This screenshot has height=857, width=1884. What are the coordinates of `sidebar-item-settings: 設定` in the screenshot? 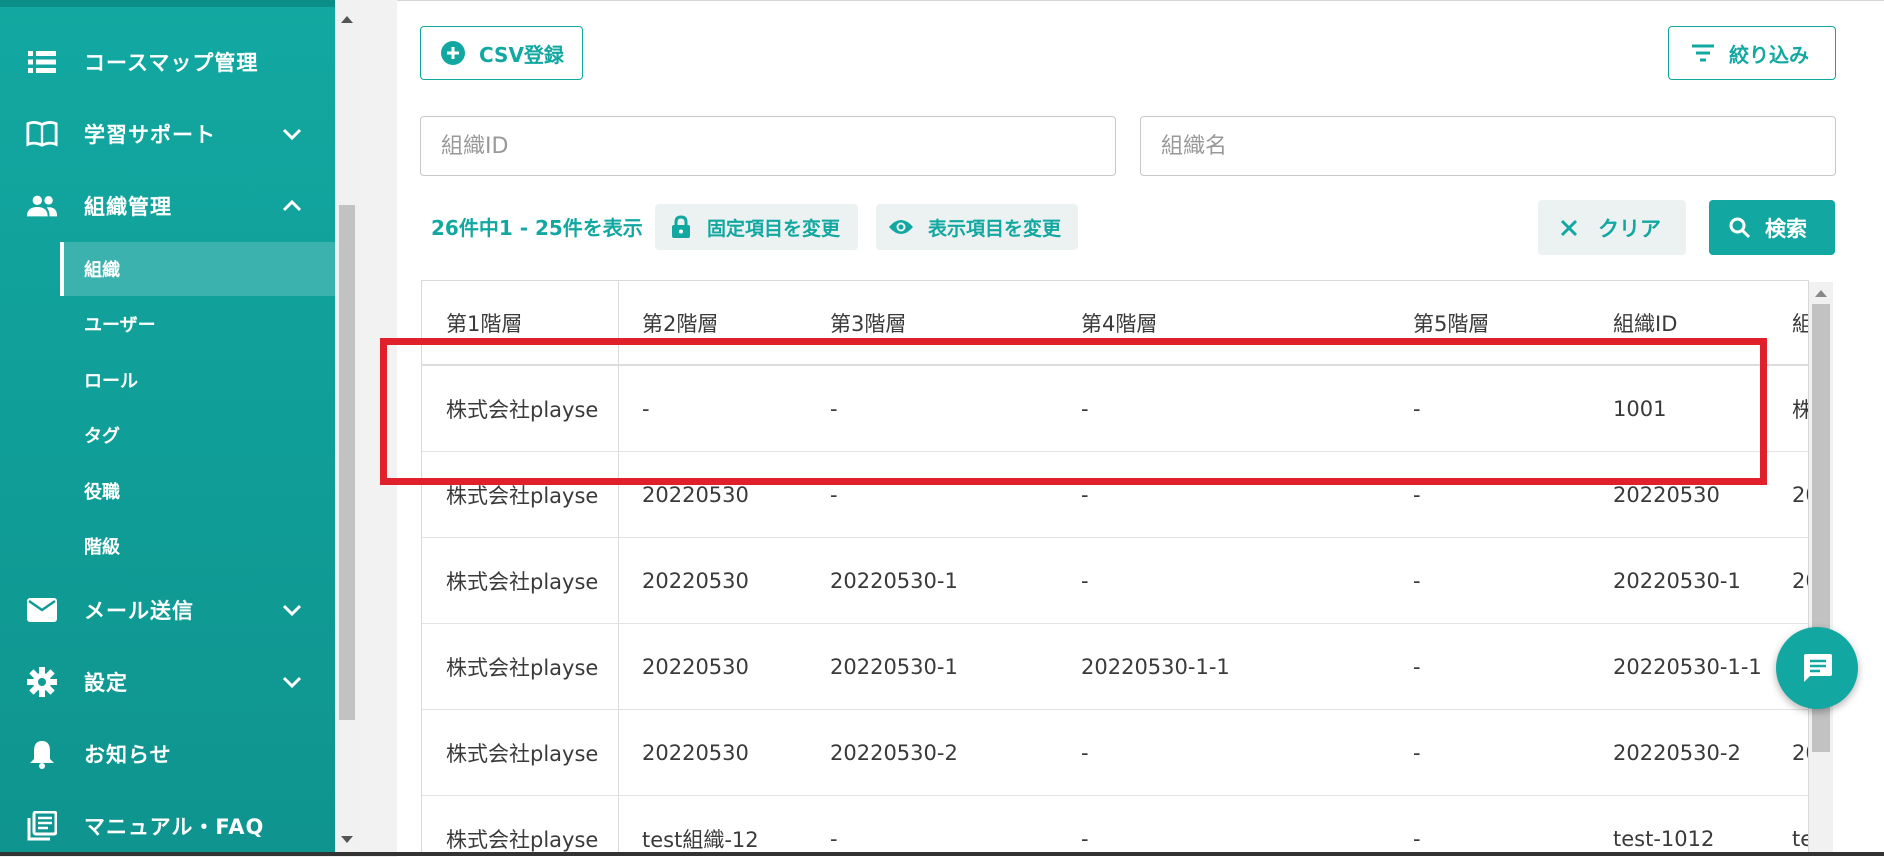 It's located at (167, 682).